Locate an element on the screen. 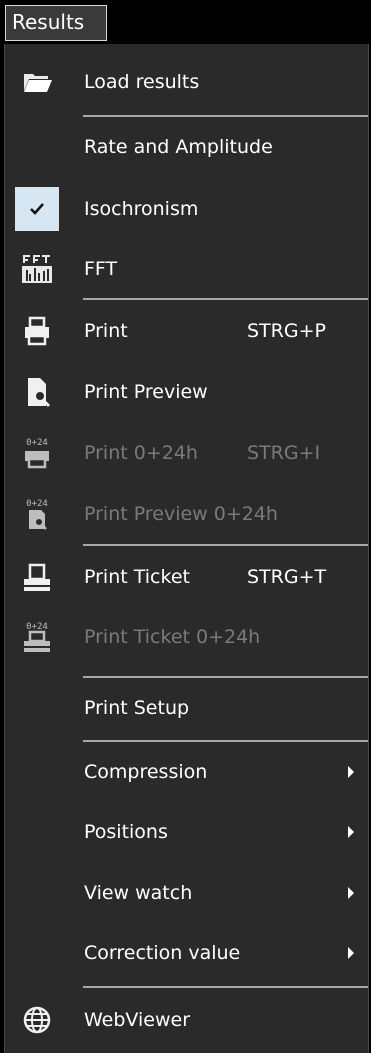 This screenshot has height=1053, width=371. menu-item-view-watch: View watch is located at coordinates (186, 893).